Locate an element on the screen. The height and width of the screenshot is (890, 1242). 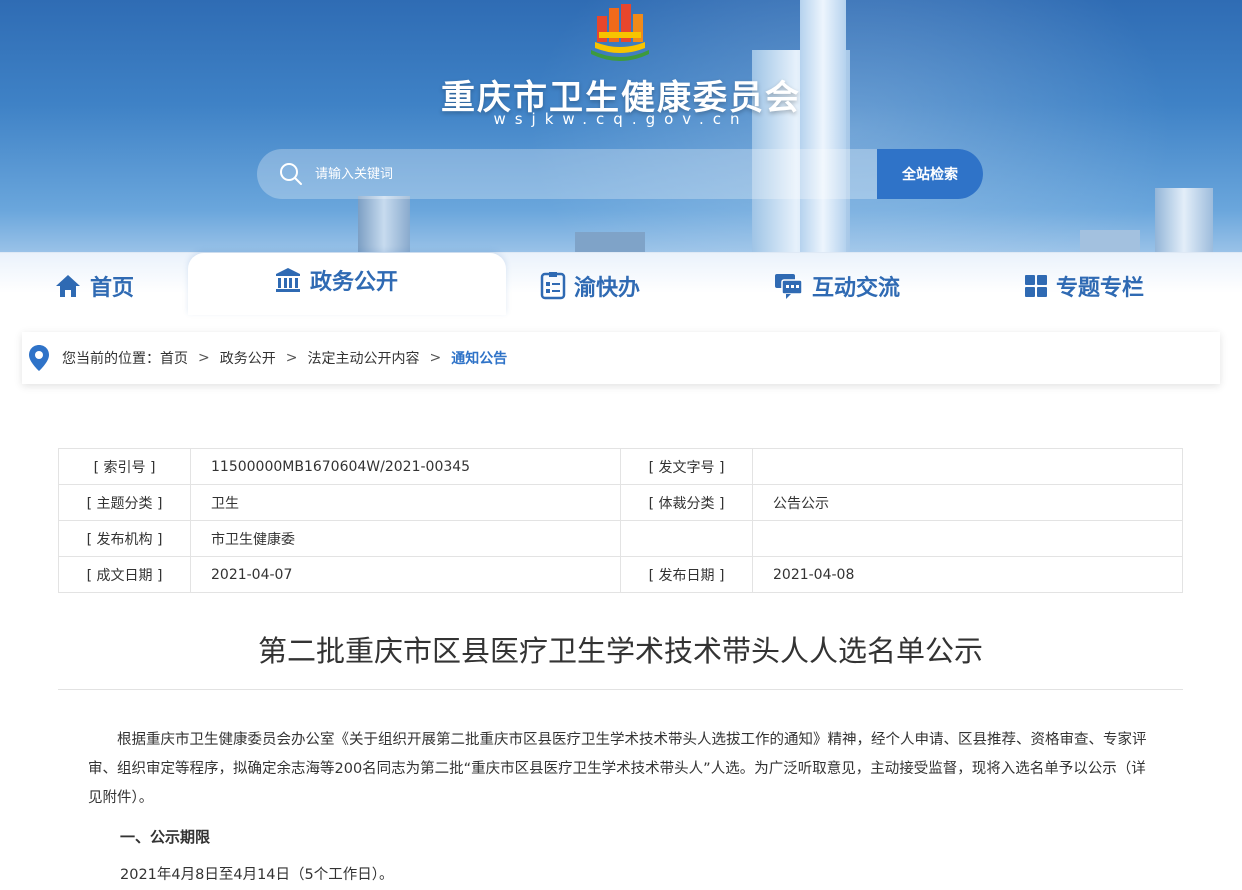
nav-item-yukuaiban: 渝快办 is located at coordinates (590, 286).